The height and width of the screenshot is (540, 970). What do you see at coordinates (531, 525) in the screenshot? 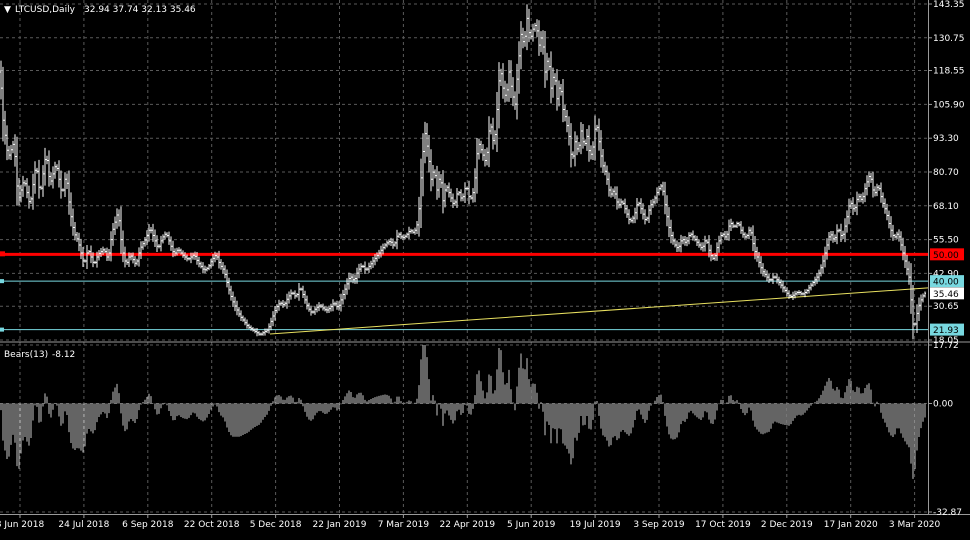
I see `x-tick-label: 5 Jun 2019` at bounding box center [531, 525].